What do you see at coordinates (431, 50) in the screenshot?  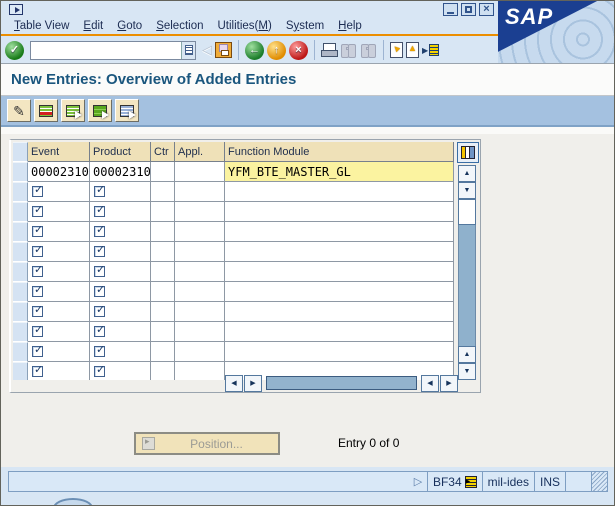 I see `layout-menu-button: ▶` at bounding box center [431, 50].